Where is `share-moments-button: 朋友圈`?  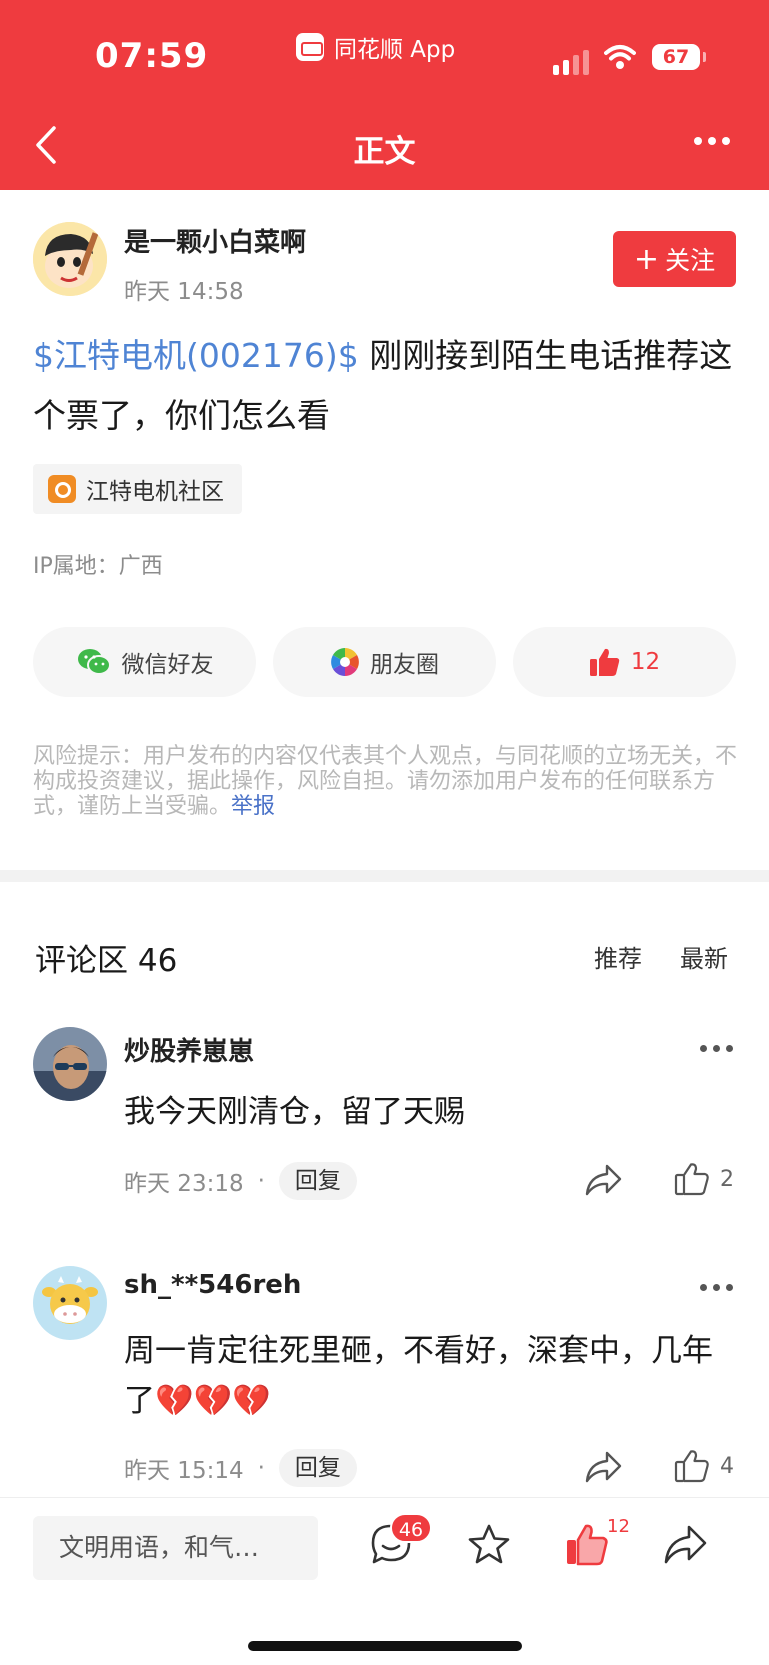
share-moments-button: 朋友圈 is located at coordinates (384, 662).